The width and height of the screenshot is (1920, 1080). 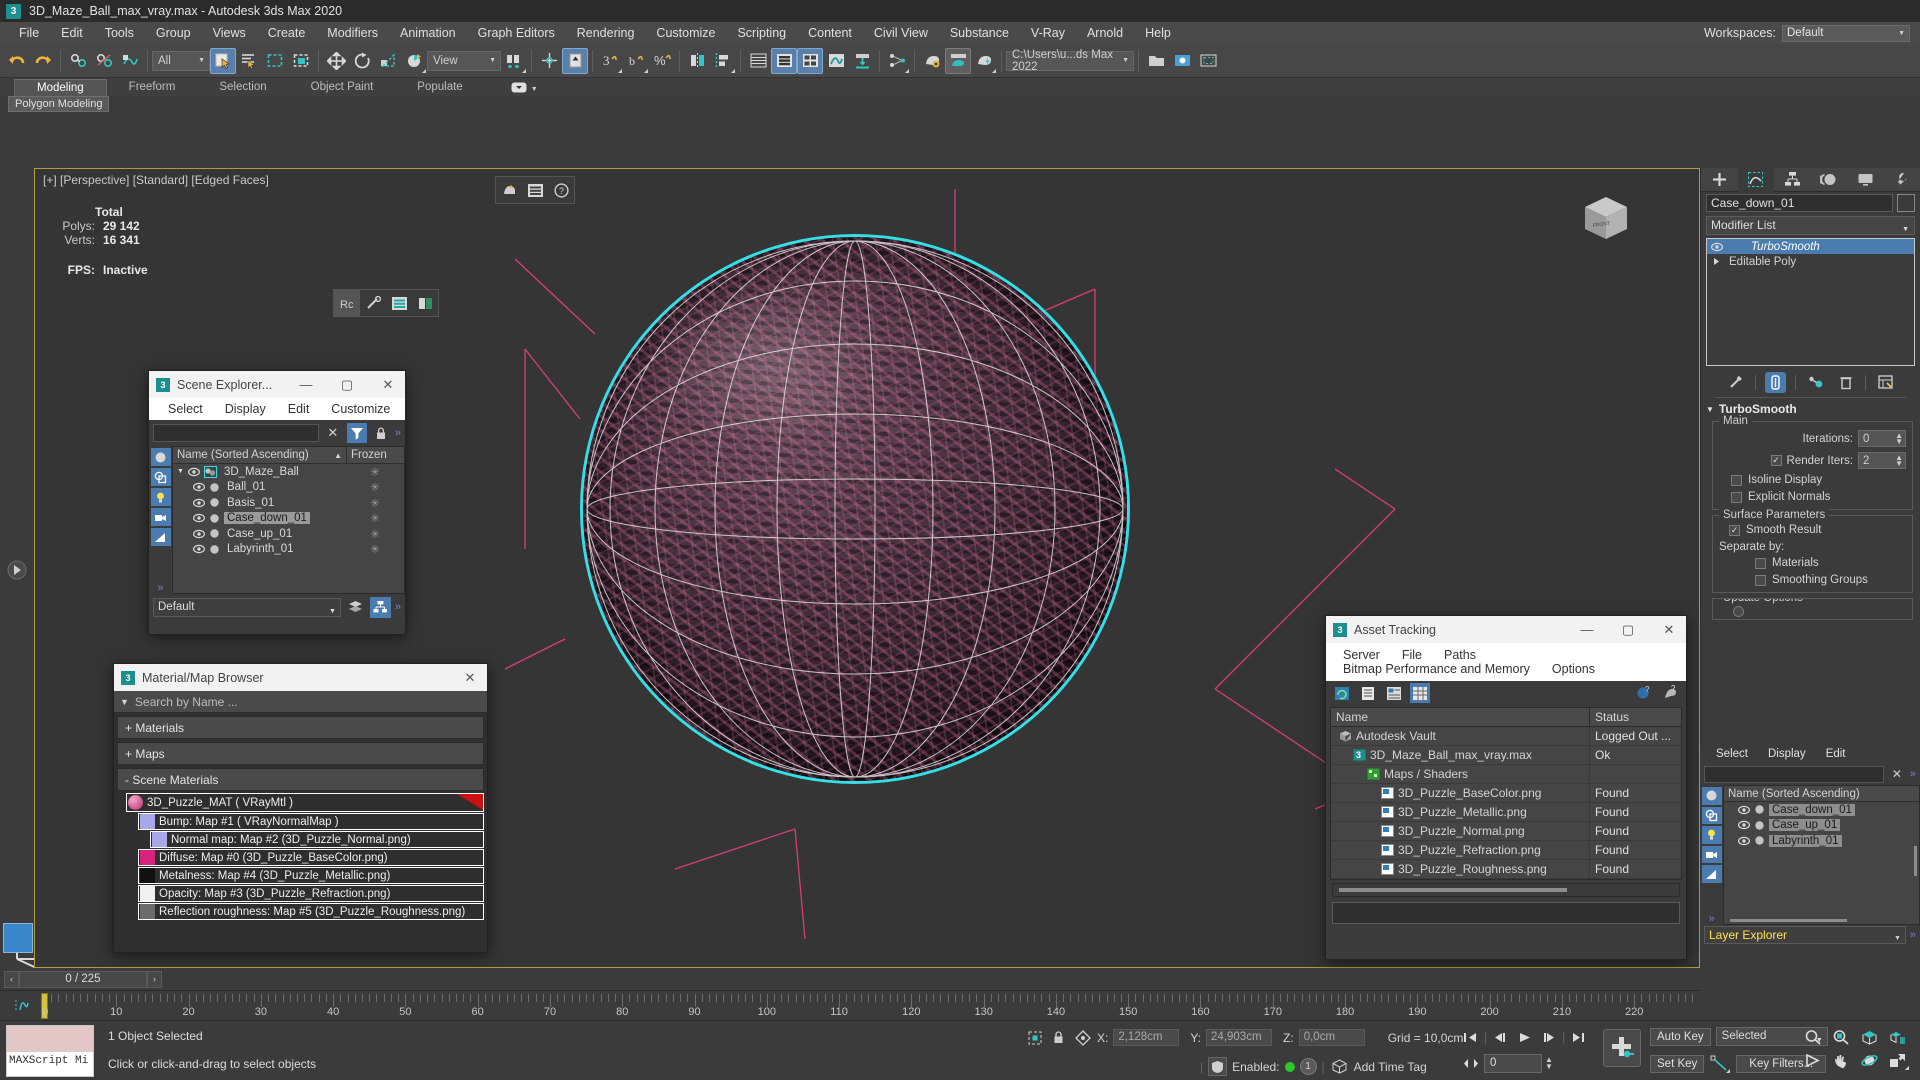 What do you see at coordinates (1460, 655) in the screenshot?
I see `asset-menu-paths: Paths` at bounding box center [1460, 655].